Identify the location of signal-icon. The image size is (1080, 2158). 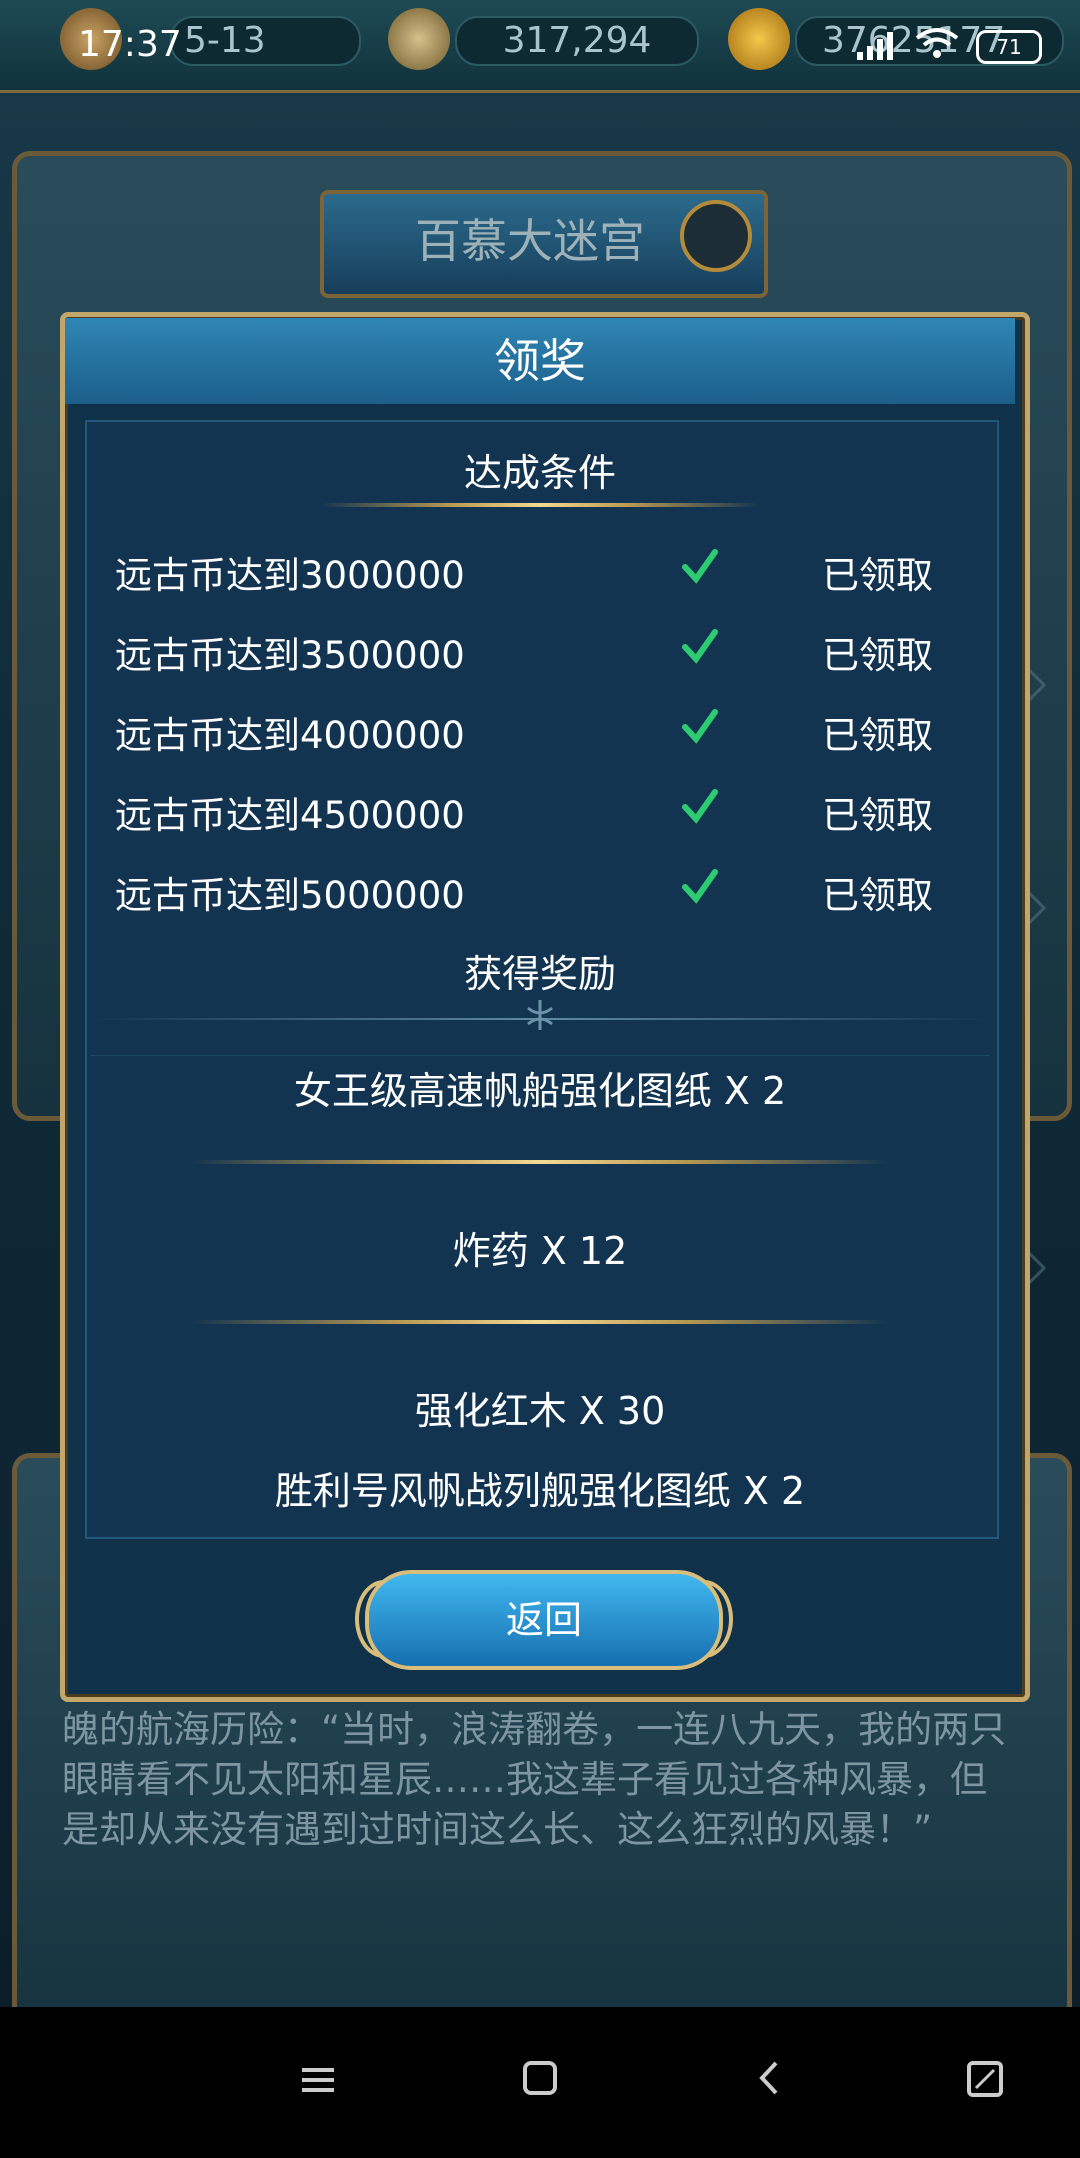
(875, 46).